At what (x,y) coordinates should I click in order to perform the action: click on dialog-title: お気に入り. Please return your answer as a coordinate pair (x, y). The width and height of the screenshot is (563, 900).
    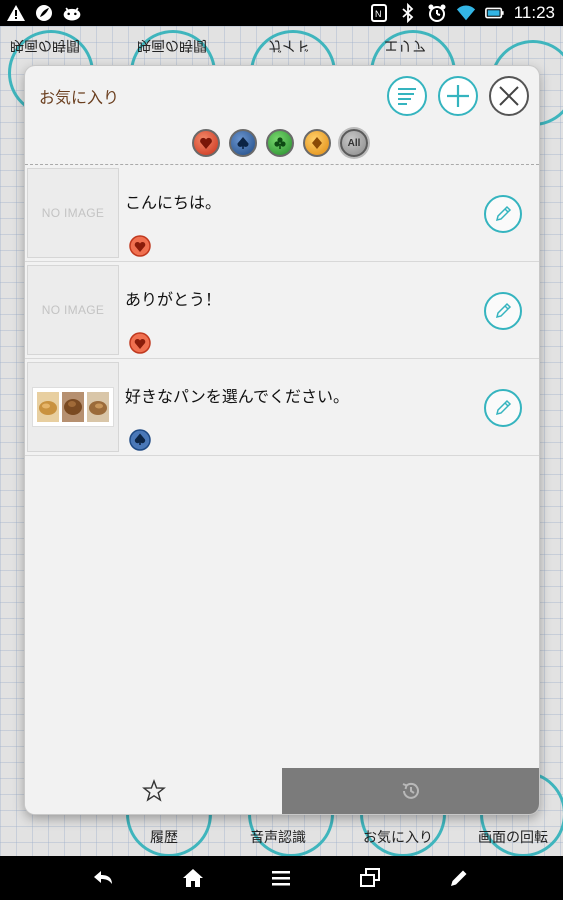
    Looking at the image, I should click on (79, 97).